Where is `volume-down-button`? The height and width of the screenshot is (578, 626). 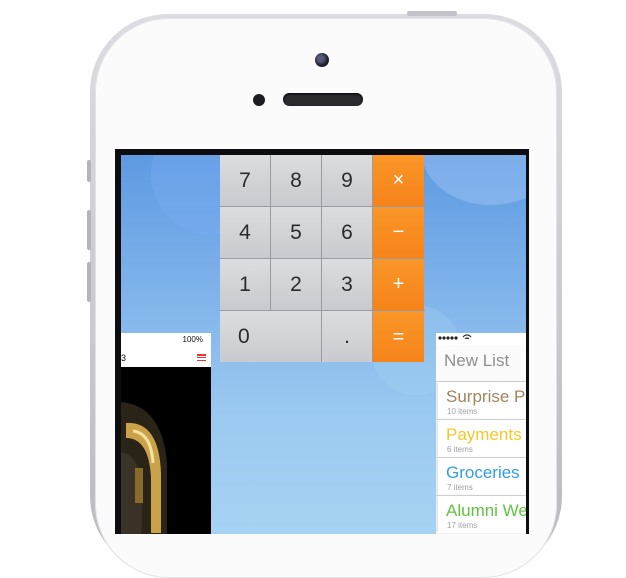 volume-down-button is located at coordinates (89, 282).